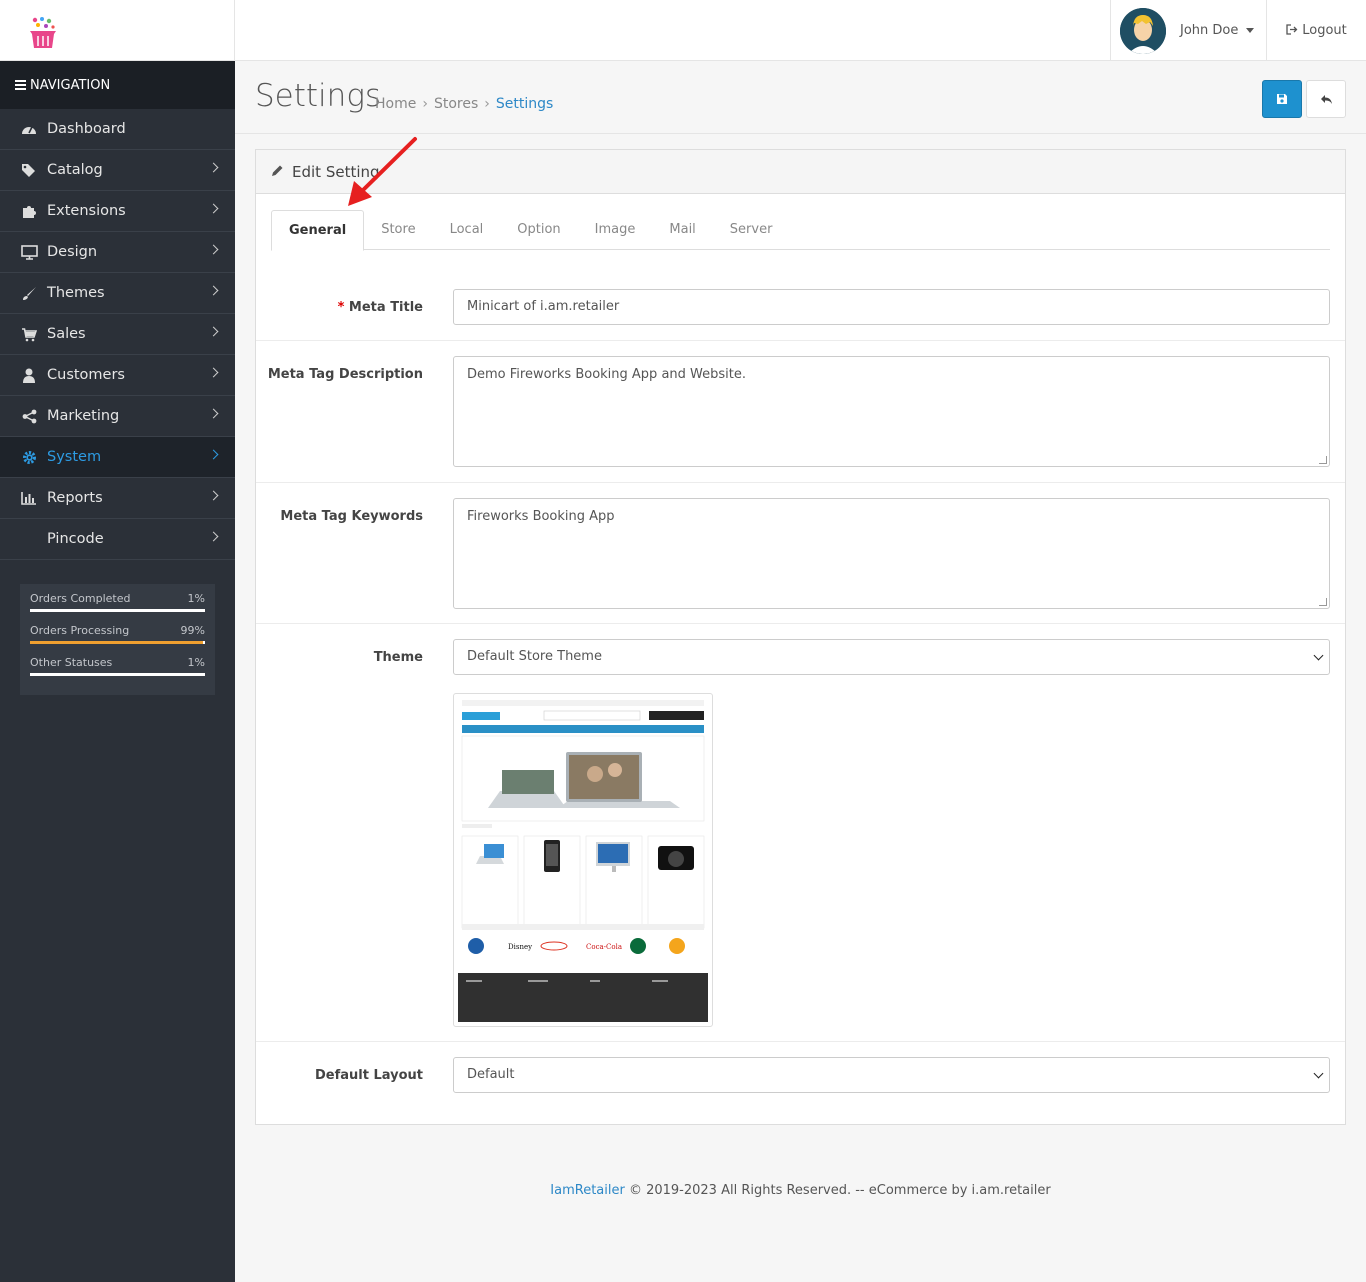 The image size is (1366, 1282). I want to click on sidebar-item-themes: Themes, so click(117, 293).